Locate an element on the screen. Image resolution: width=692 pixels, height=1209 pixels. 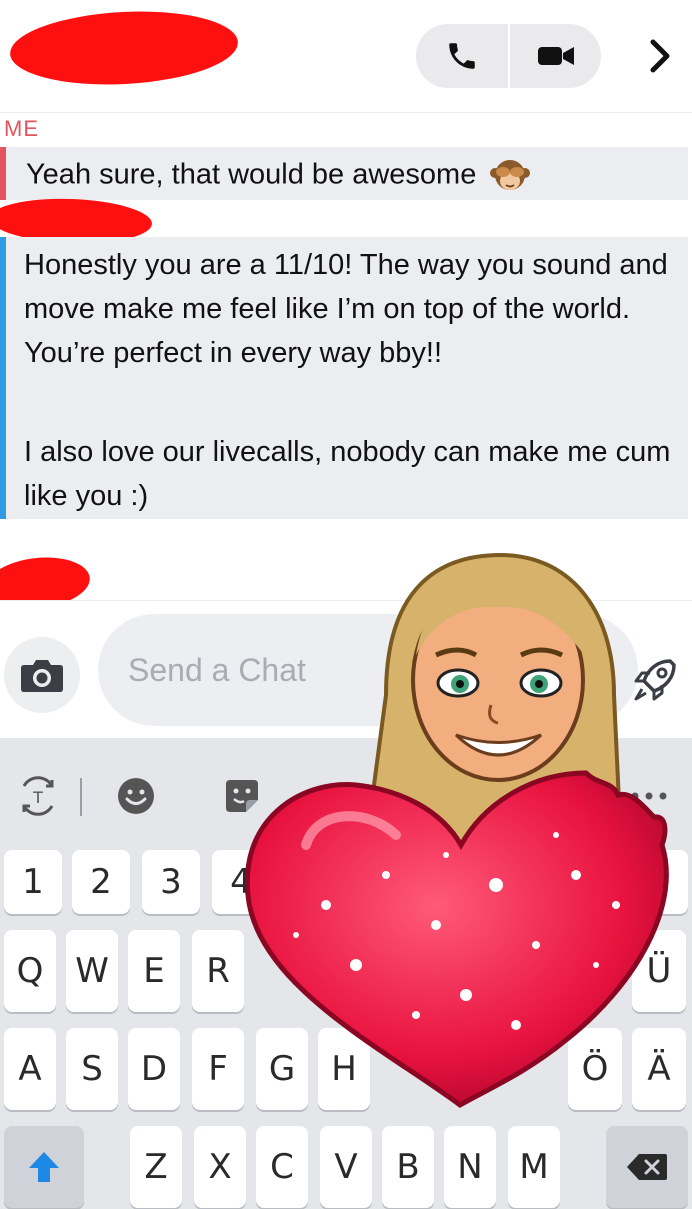
key-a: A is located at coordinates (30, 1069).